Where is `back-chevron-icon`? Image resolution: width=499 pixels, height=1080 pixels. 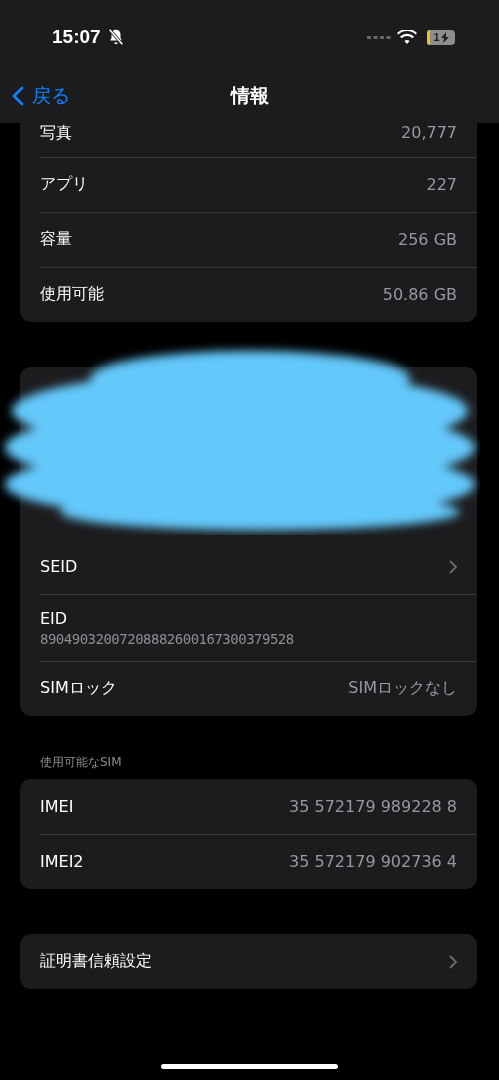
back-chevron-icon is located at coordinates (18, 96).